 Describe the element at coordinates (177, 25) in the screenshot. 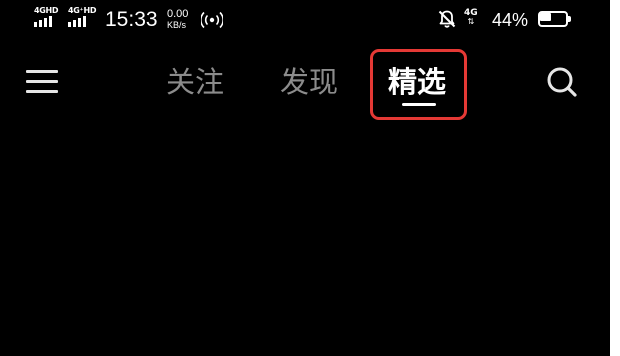

I see `network-speed-unit: KB/s` at that location.